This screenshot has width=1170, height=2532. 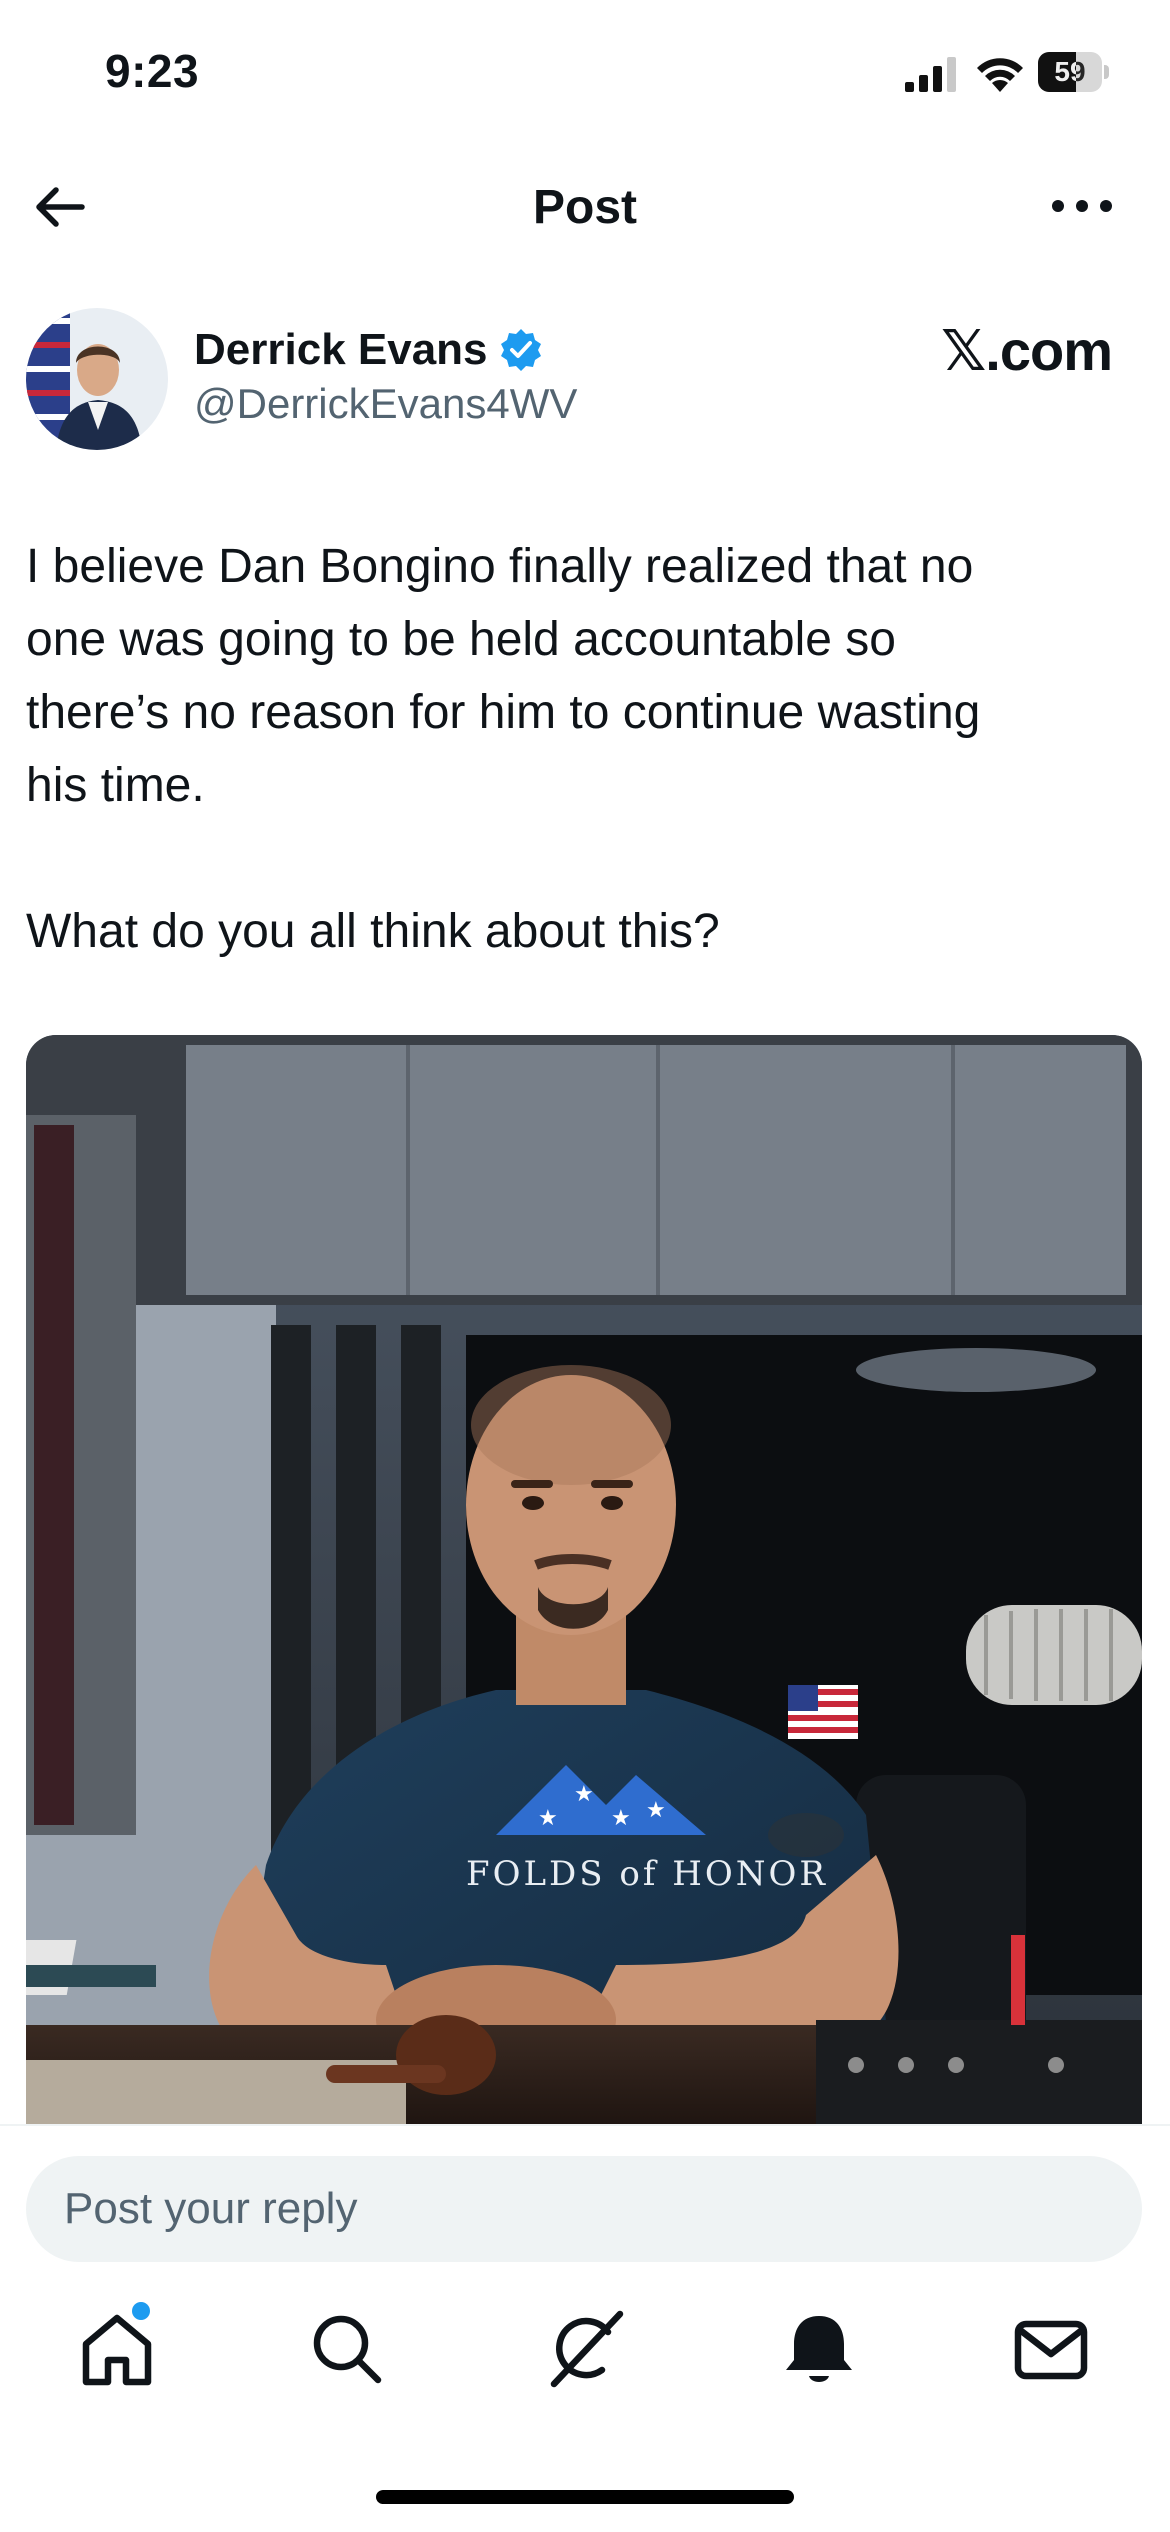 What do you see at coordinates (347, 2349) in the screenshot?
I see `search-icon` at bounding box center [347, 2349].